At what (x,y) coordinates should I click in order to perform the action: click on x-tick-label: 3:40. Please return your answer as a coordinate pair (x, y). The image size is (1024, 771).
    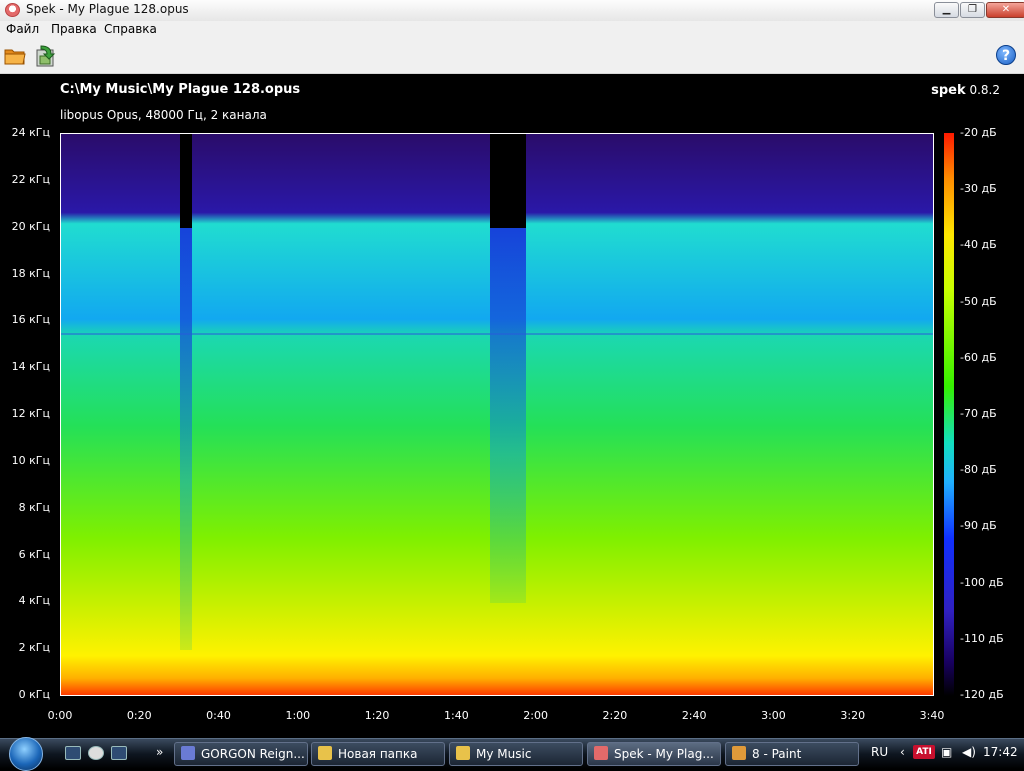
    Looking at the image, I should click on (932, 715).